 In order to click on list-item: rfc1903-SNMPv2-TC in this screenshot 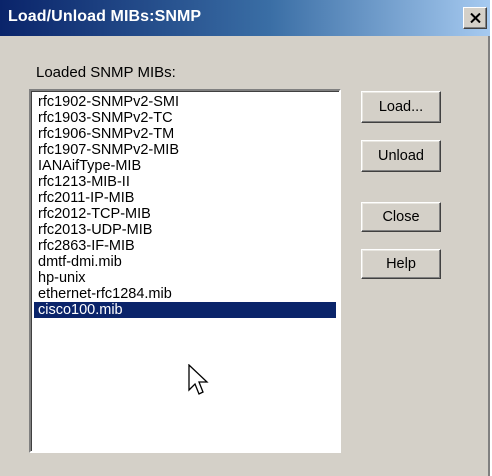, I will do `click(185, 118)`.